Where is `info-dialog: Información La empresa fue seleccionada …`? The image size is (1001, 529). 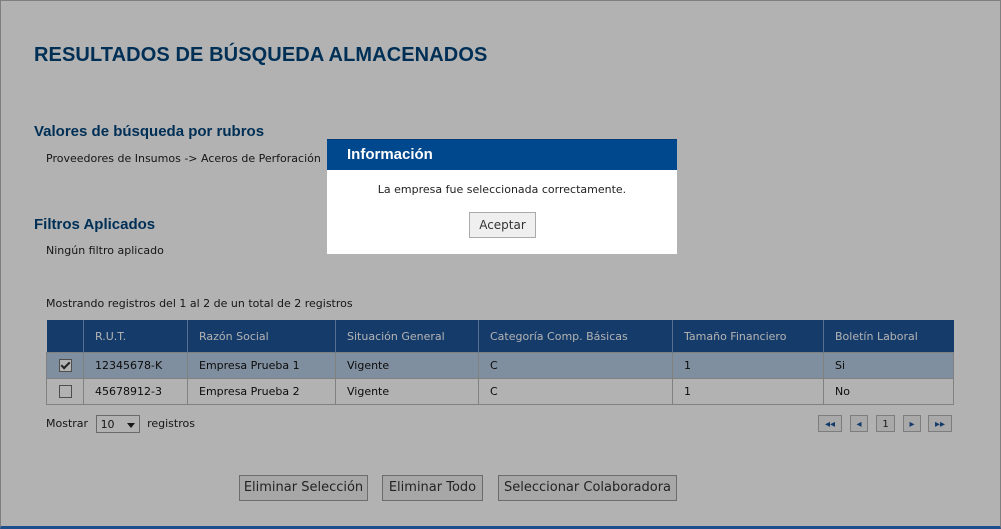 info-dialog: Información La empresa fue seleccionada … is located at coordinates (502, 196).